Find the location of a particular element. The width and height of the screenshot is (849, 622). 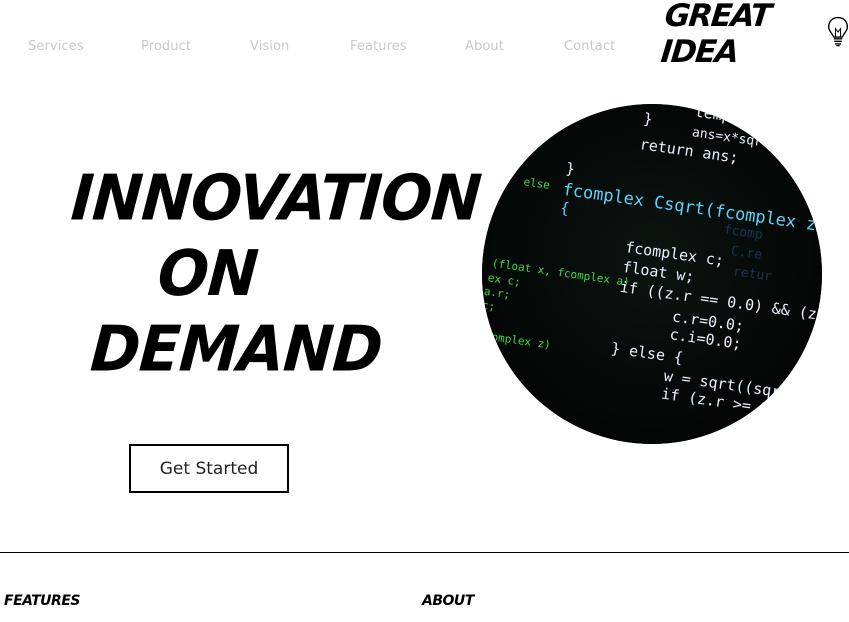

hero-title-line-3: DEMAND is located at coordinates (236, 349).